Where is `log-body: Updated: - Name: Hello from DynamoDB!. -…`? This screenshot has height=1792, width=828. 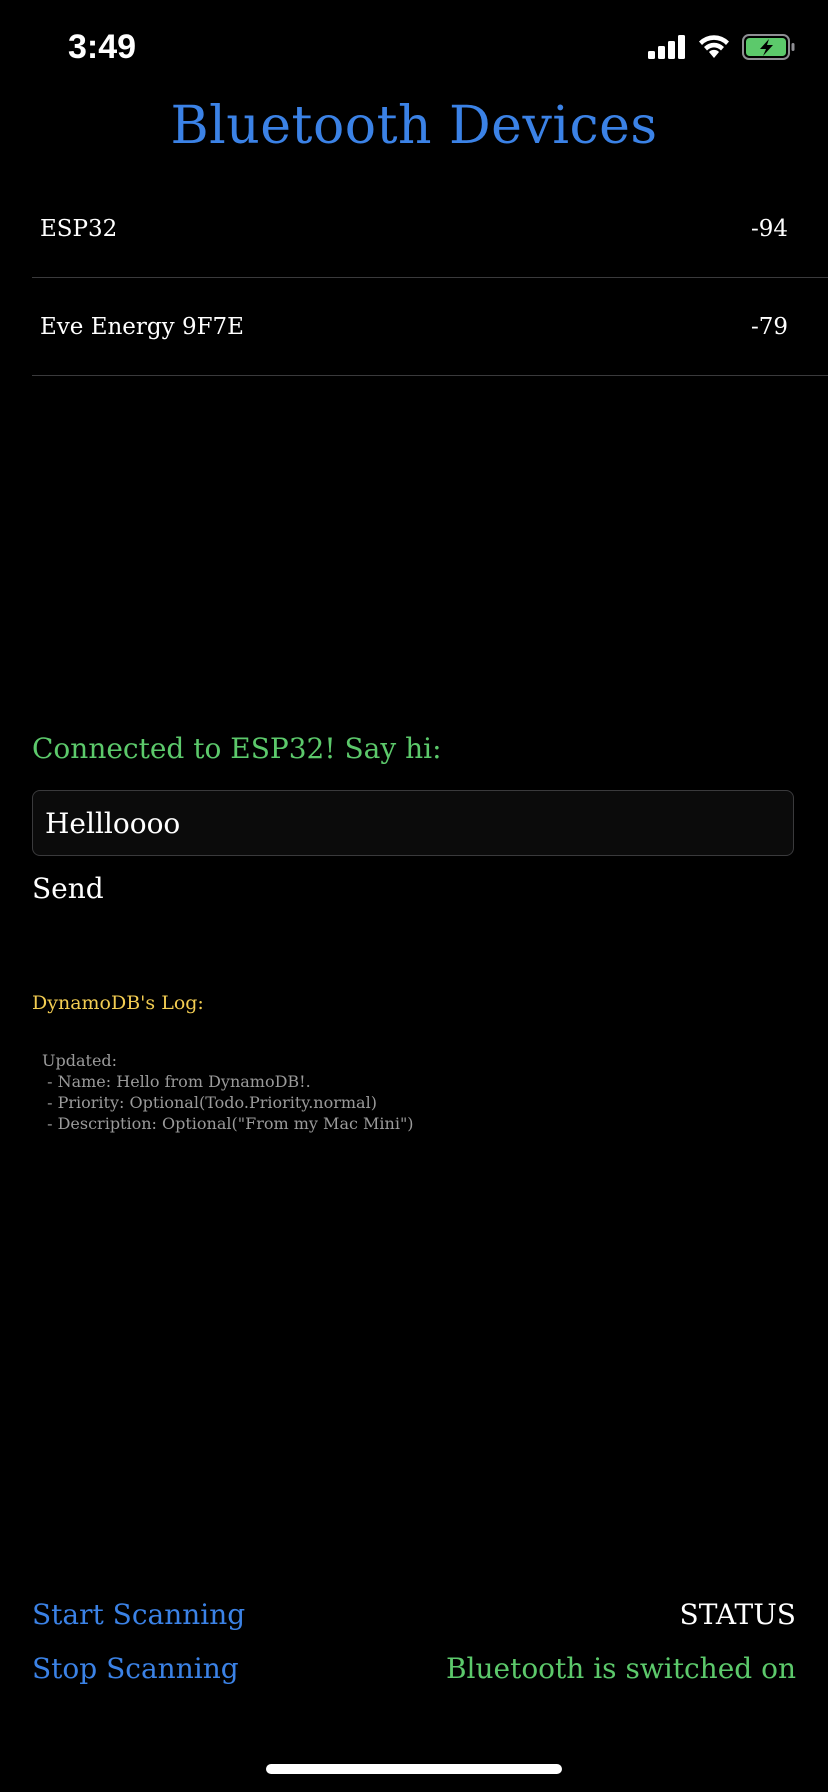
log-body: Updated: - Name: Hello from DynamoDB!. -… is located at coordinates (228, 1092).